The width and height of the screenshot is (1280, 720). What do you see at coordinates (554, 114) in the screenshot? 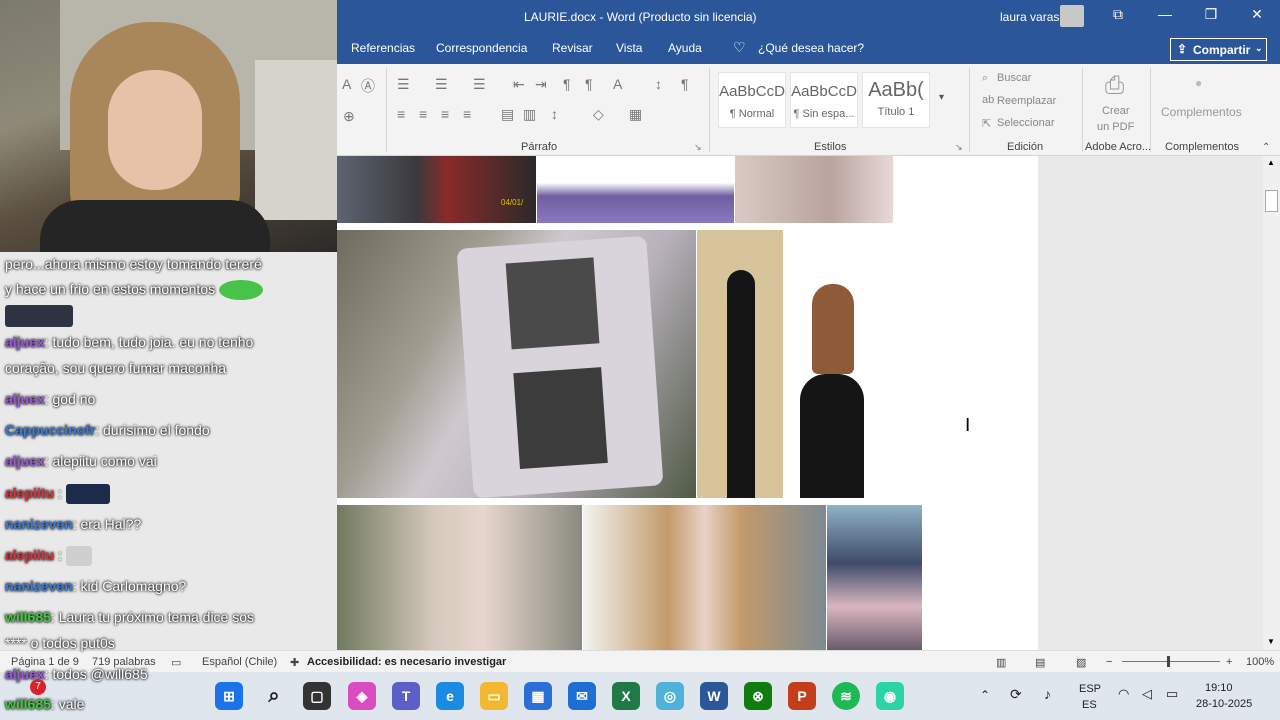
I see `line-spacing-icon: ↕` at bounding box center [554, 114].